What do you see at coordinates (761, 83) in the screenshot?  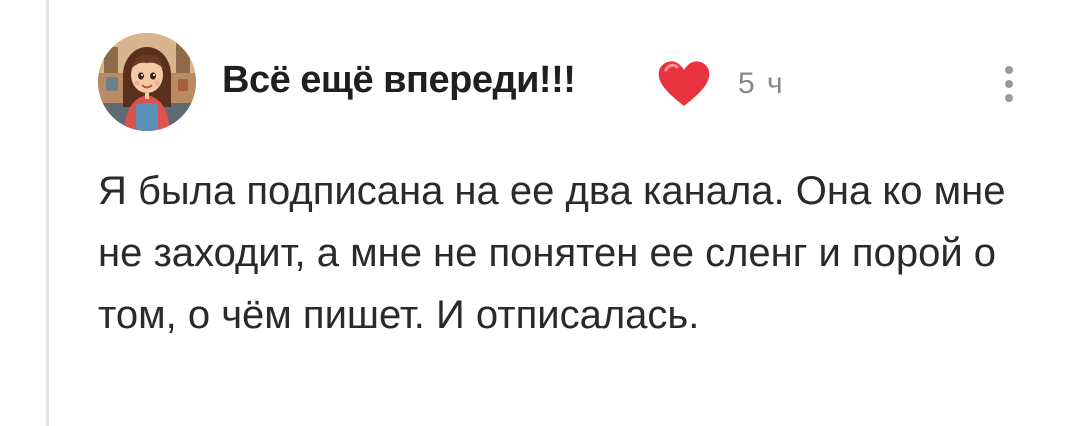 I see `comment-timestamp: 5 ч` at bounding box center [761, 83].